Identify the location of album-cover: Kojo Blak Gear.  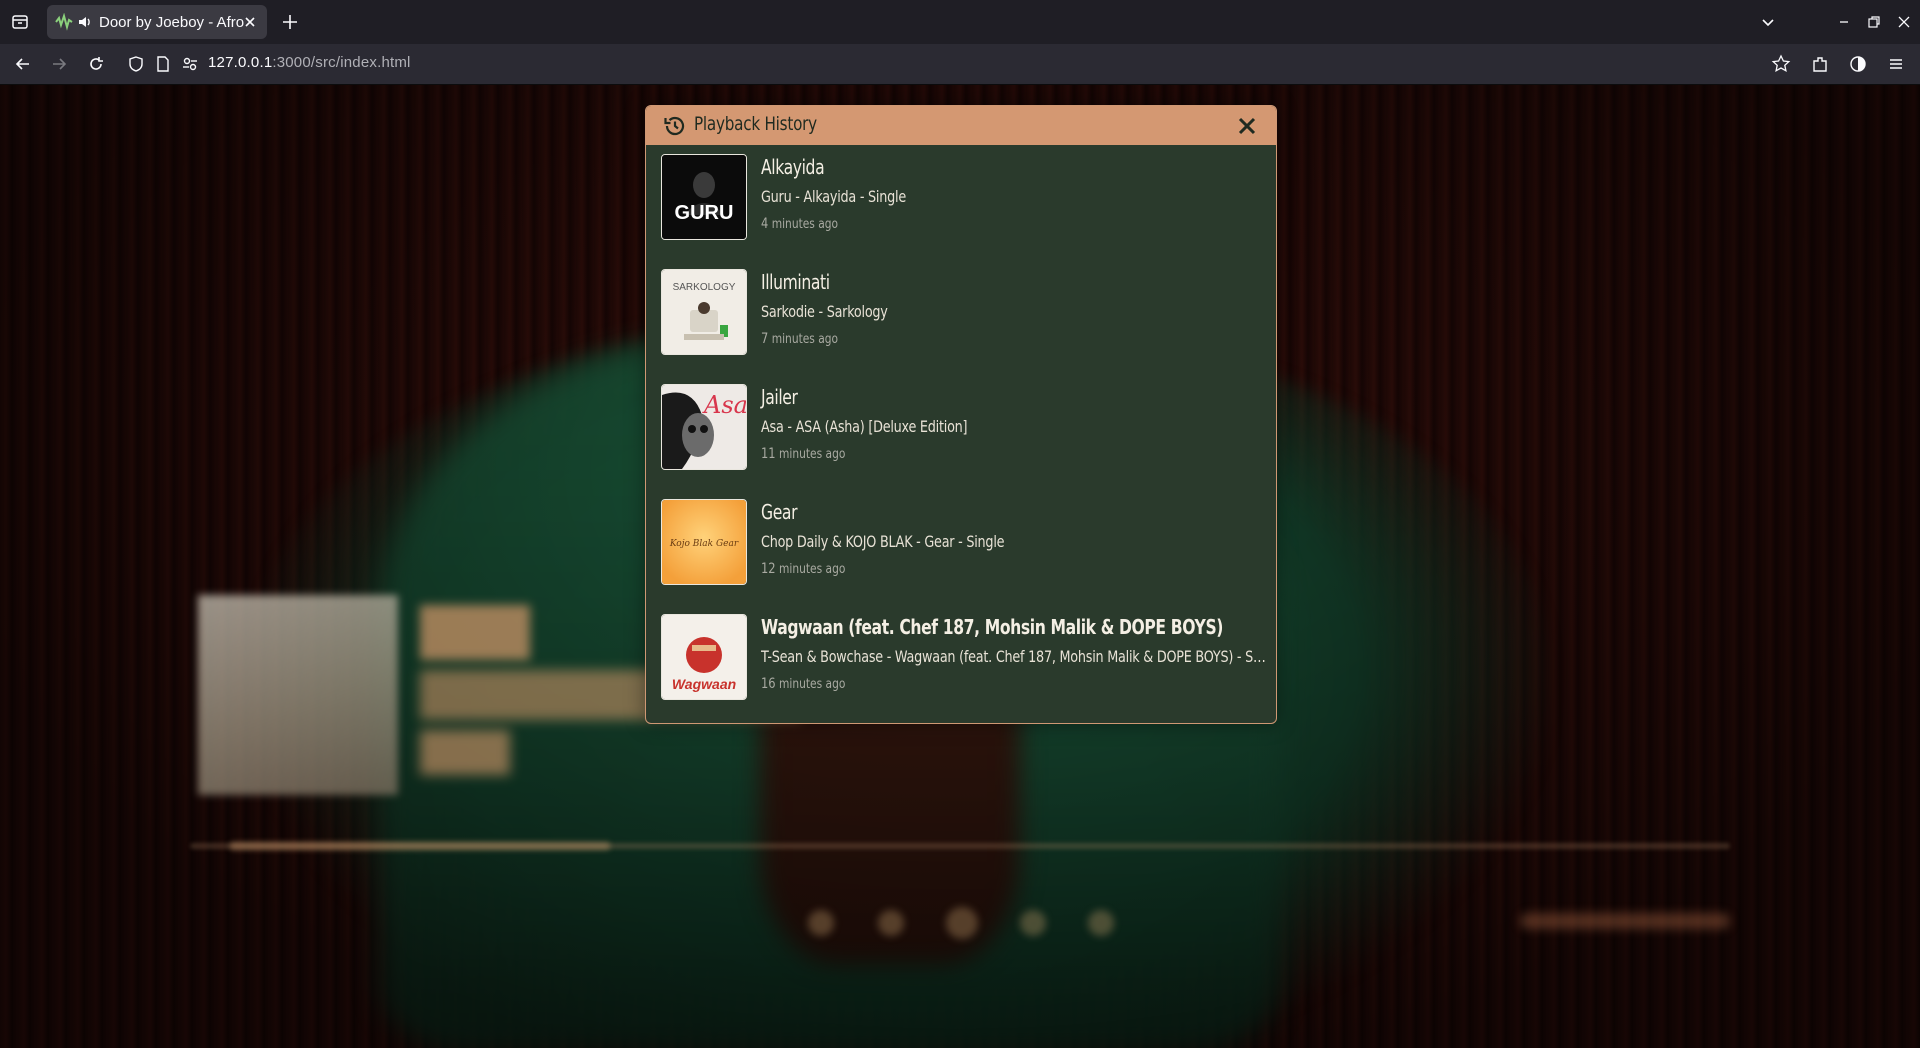
(704, 542).